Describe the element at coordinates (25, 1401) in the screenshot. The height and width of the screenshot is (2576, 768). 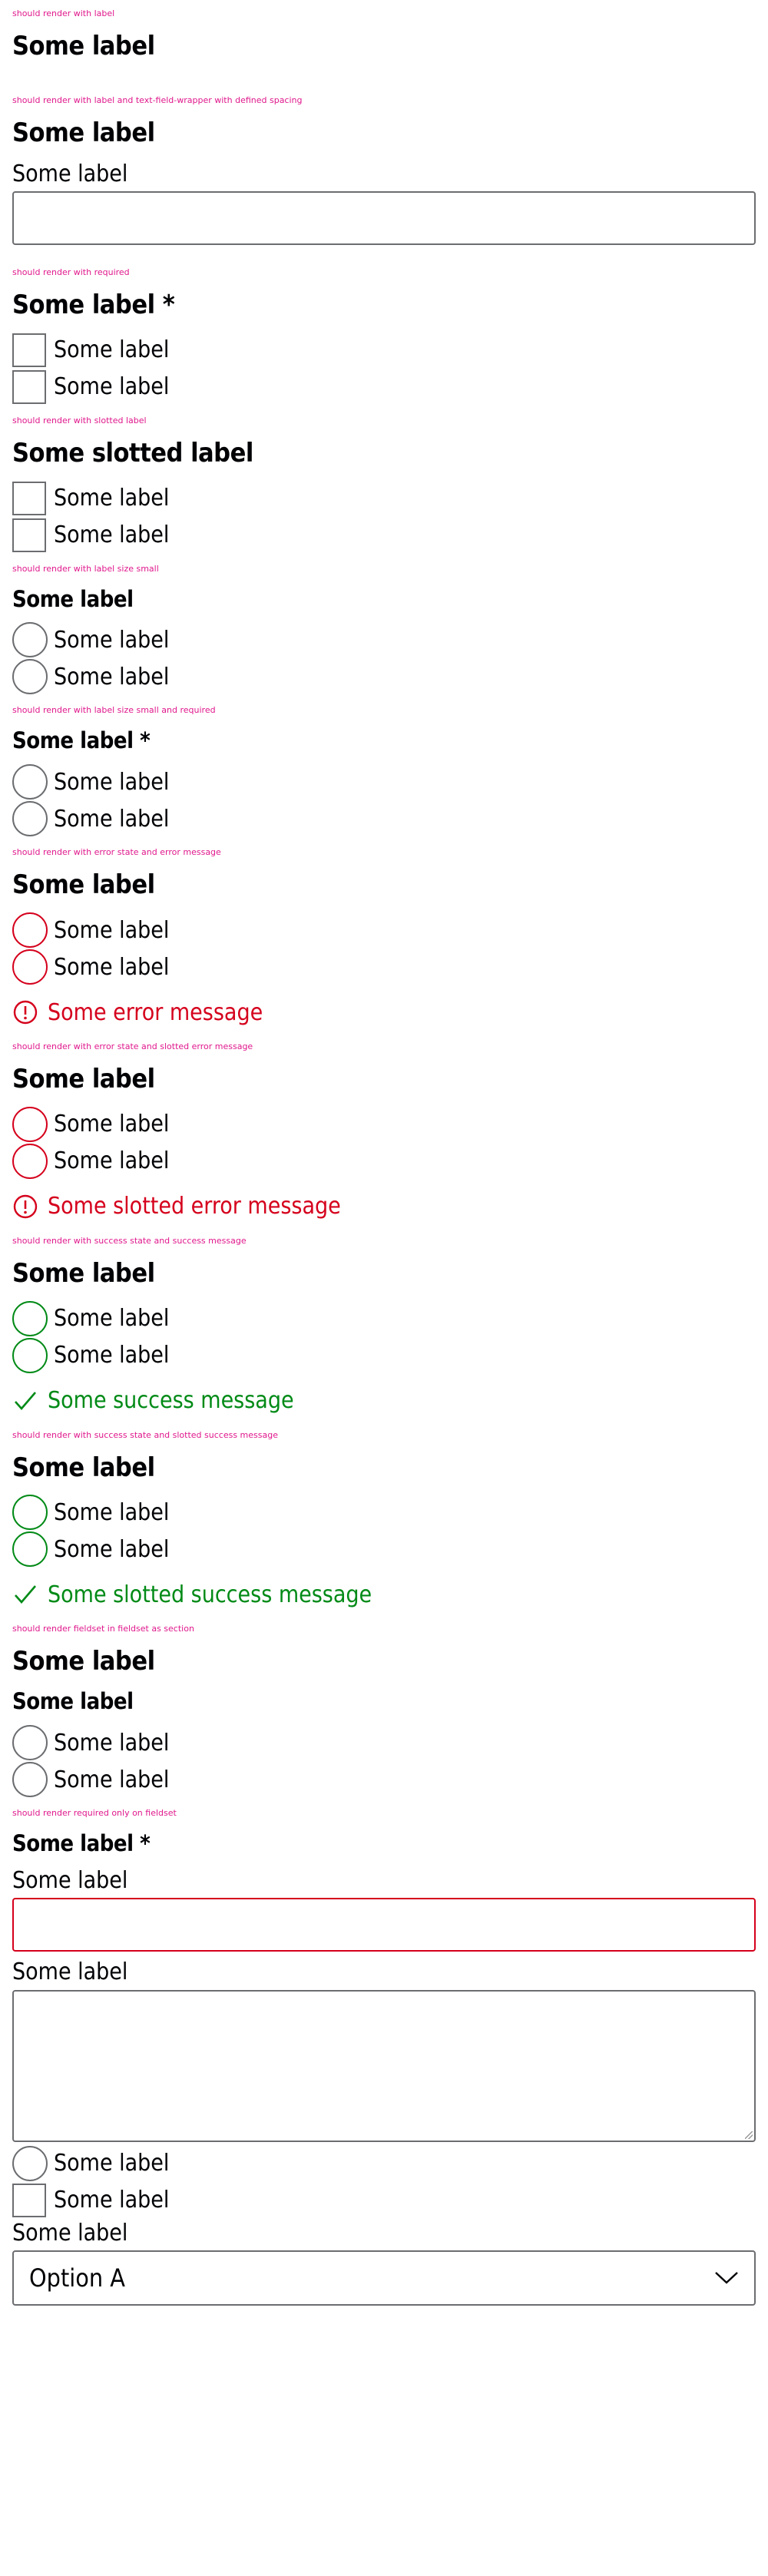
I see `check-icon` at that location.